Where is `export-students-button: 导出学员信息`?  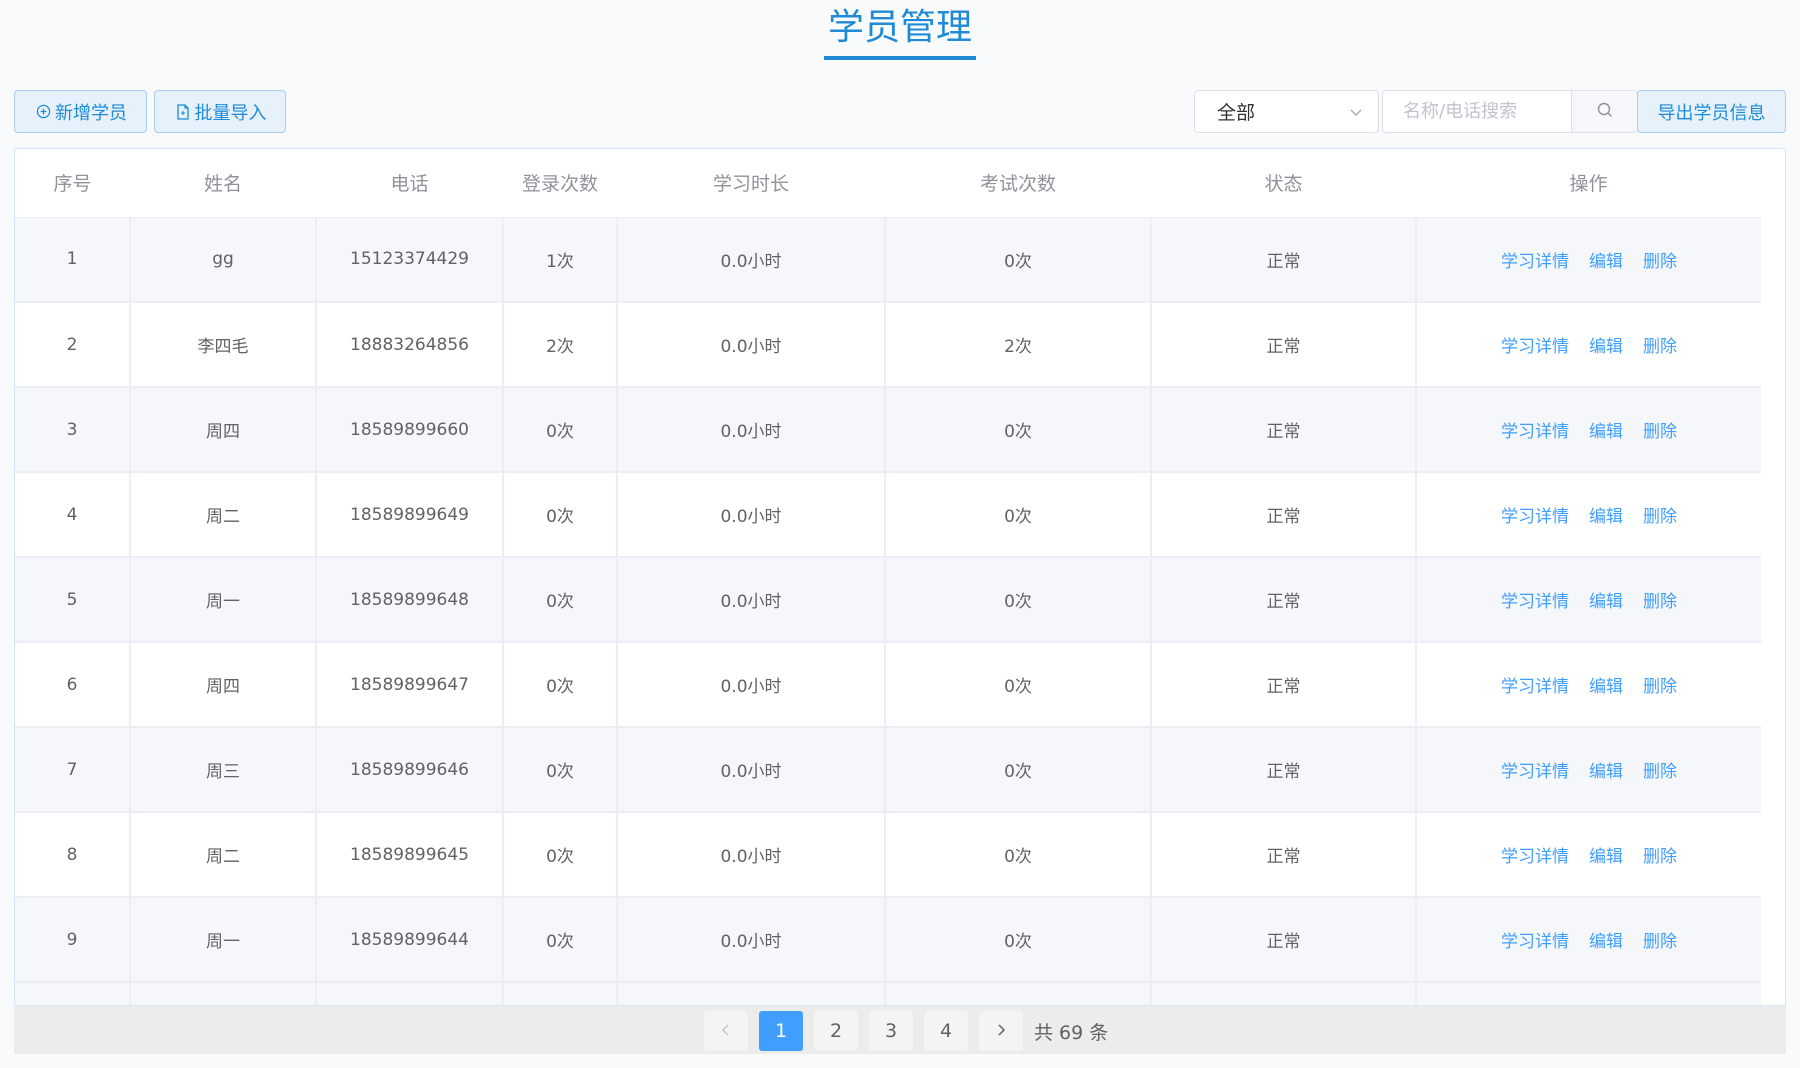
export-students-button: 导出学员信息 is located at coordinates (1711, 111).